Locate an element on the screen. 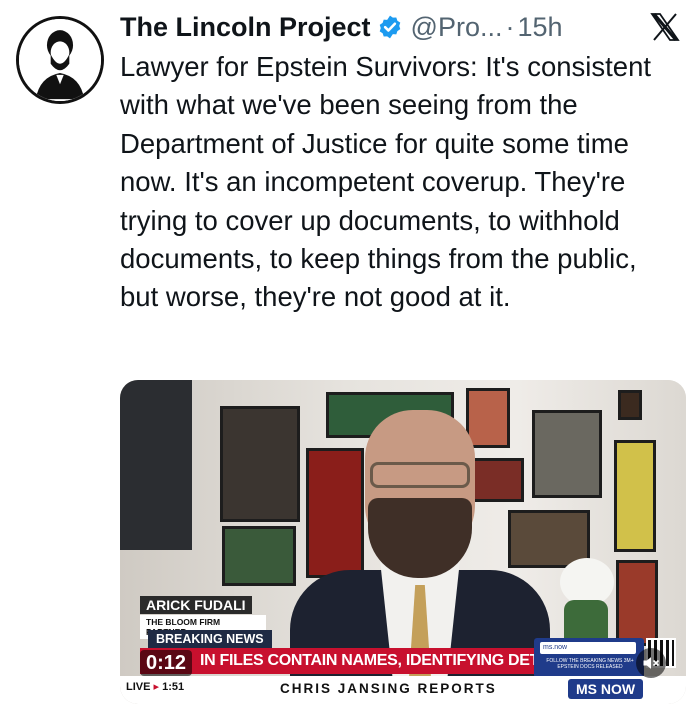 The image size is (698, 720). tweet-header: The Lincoln Project @Pro... · 15h is located at coordinates (401, 27).